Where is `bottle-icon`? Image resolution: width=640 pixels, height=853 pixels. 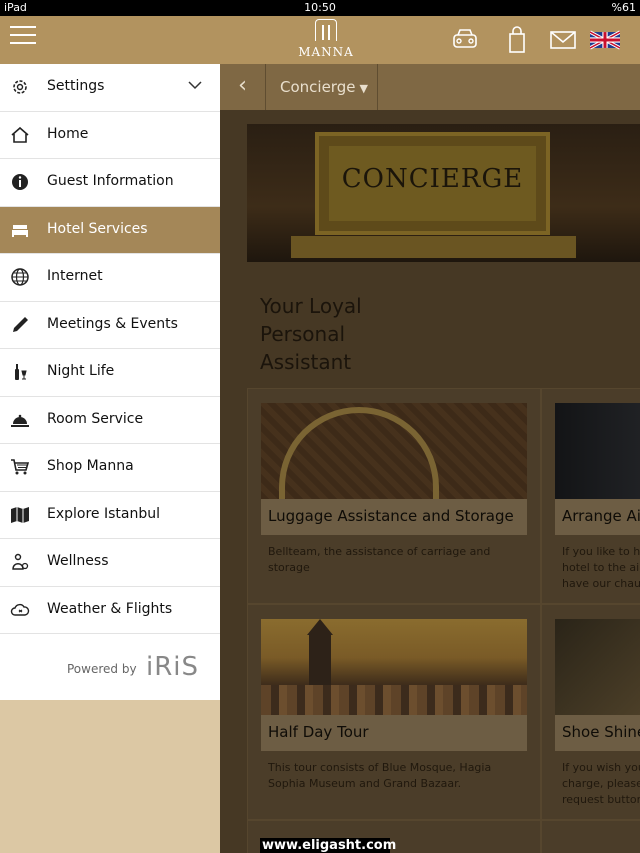 bottle-icon is located at coordinates (21, 372).